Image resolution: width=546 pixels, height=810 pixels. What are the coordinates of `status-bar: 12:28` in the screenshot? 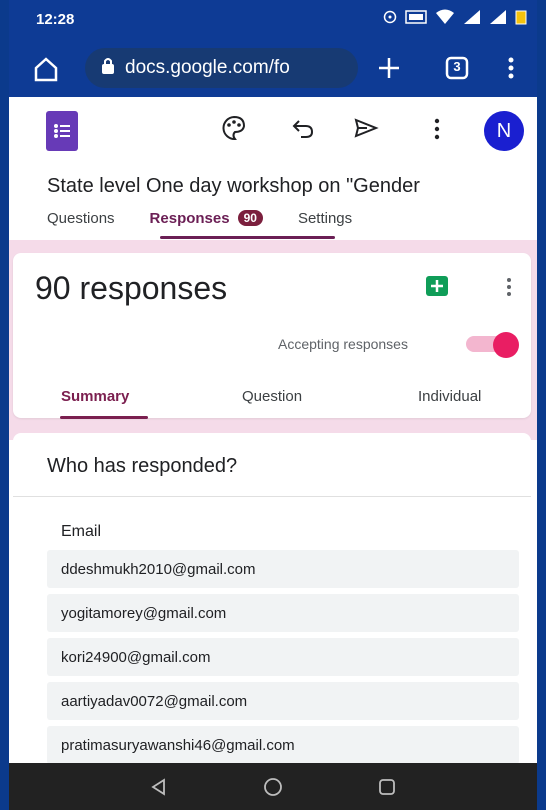 It's located at (273, 21).